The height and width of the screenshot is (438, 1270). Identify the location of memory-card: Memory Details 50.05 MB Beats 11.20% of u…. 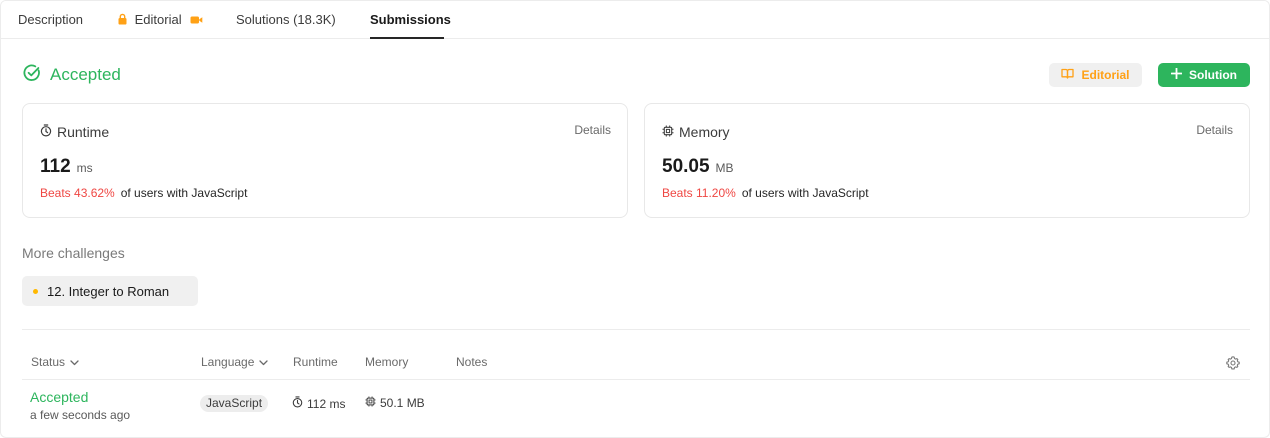
(947, 160).